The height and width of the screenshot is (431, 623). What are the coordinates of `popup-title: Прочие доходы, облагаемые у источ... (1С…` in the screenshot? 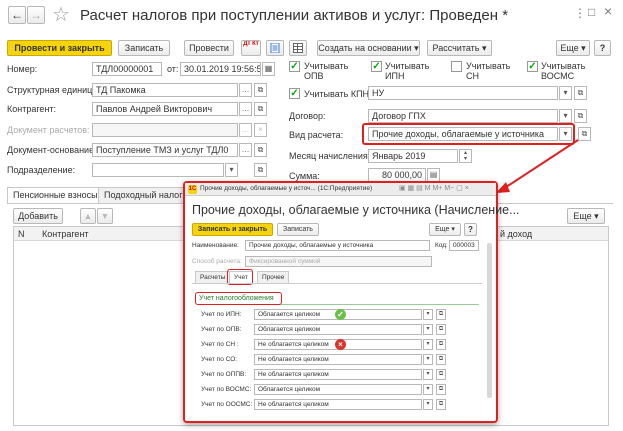 It's located at (286, 188).